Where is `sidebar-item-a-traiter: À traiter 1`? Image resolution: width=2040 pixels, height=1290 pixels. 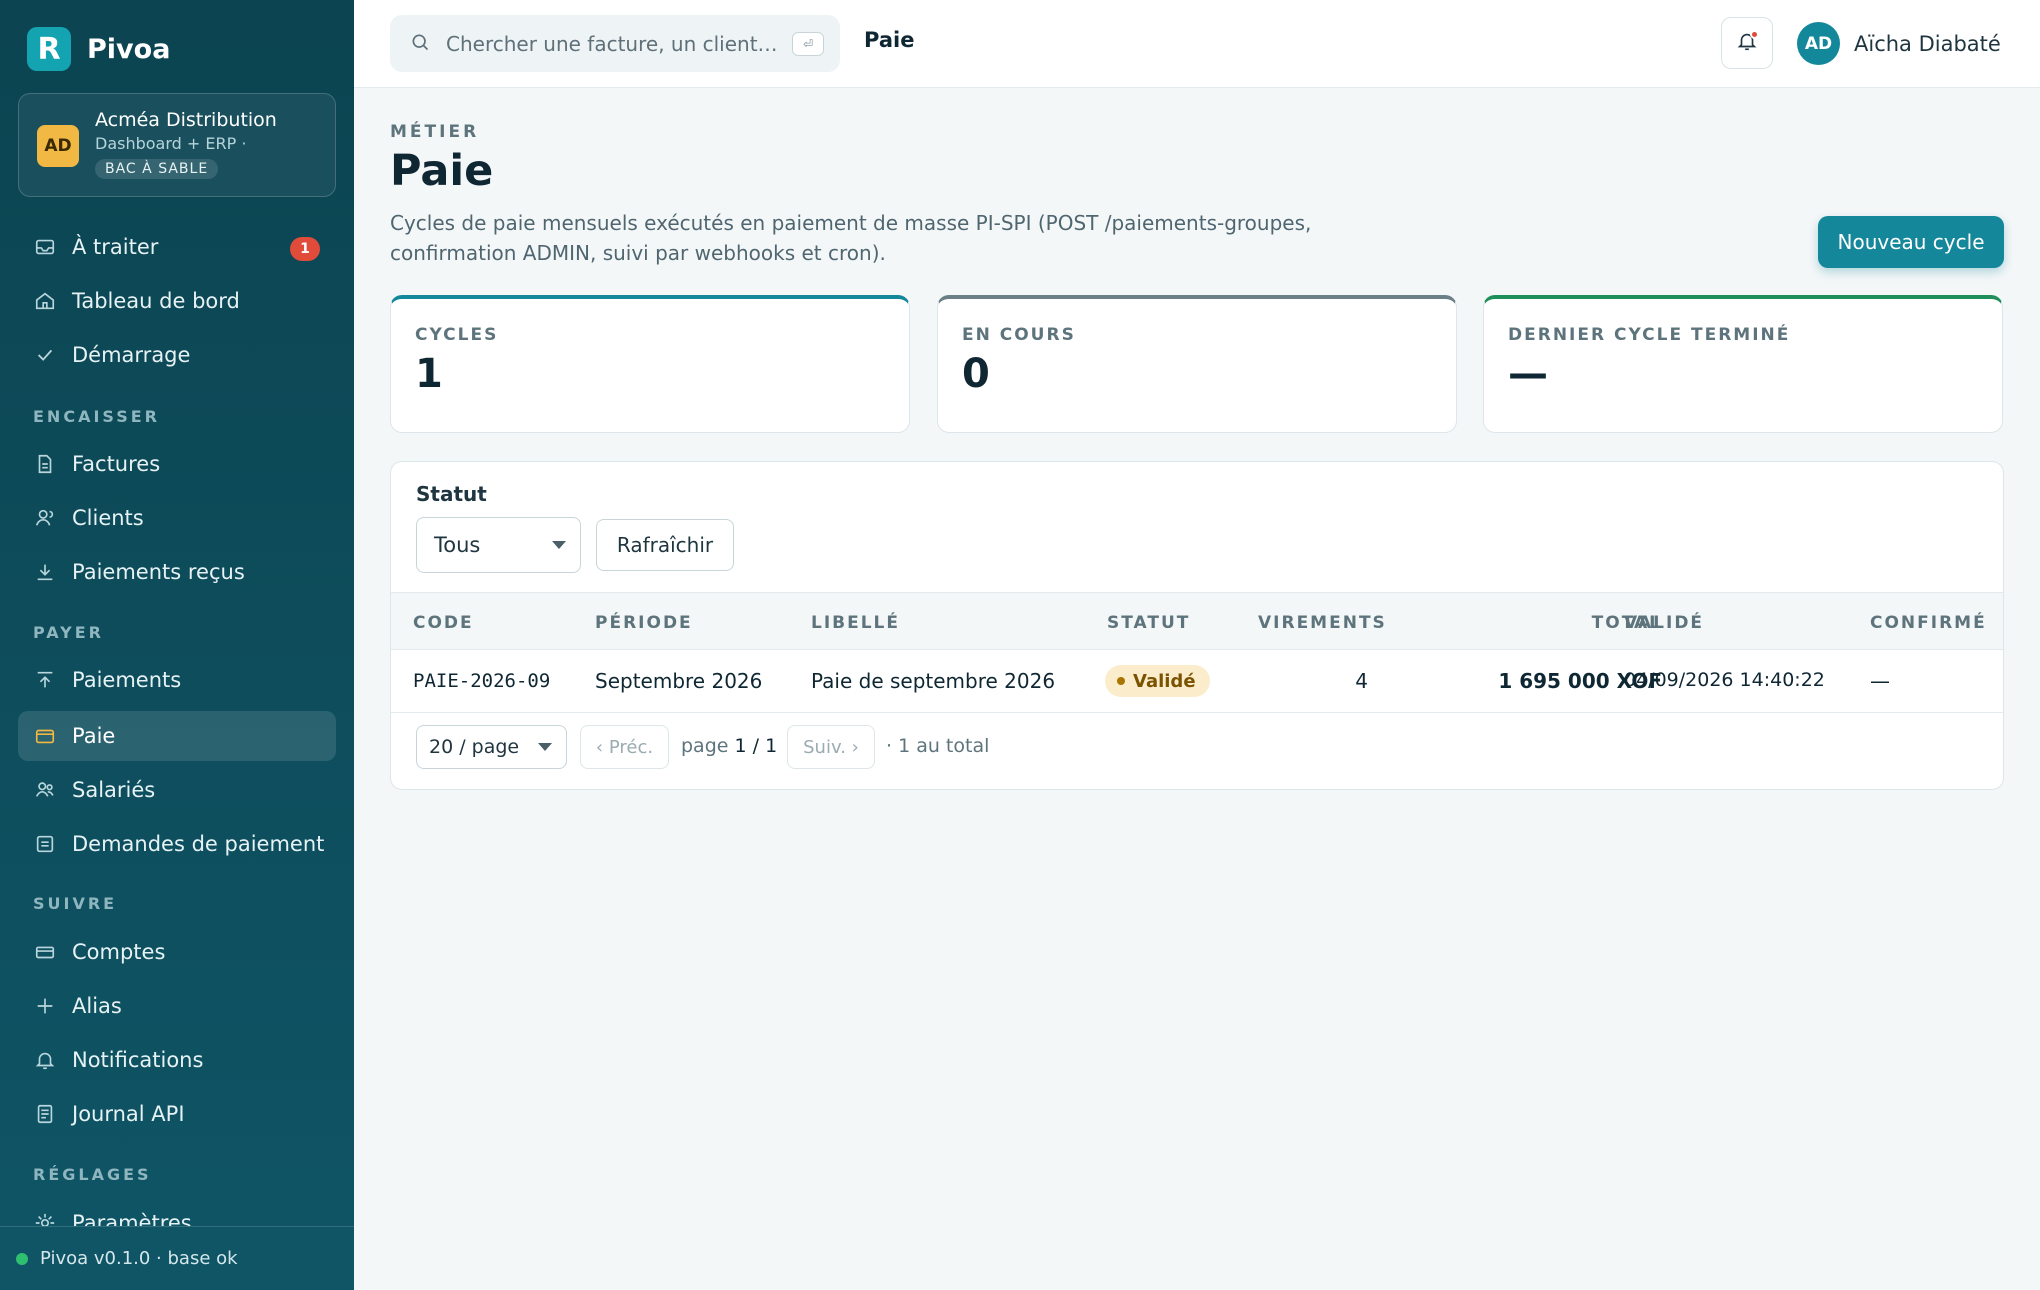
sidebar-item-a-traiter: À traiter 1 is located at coordinates (177, 247).